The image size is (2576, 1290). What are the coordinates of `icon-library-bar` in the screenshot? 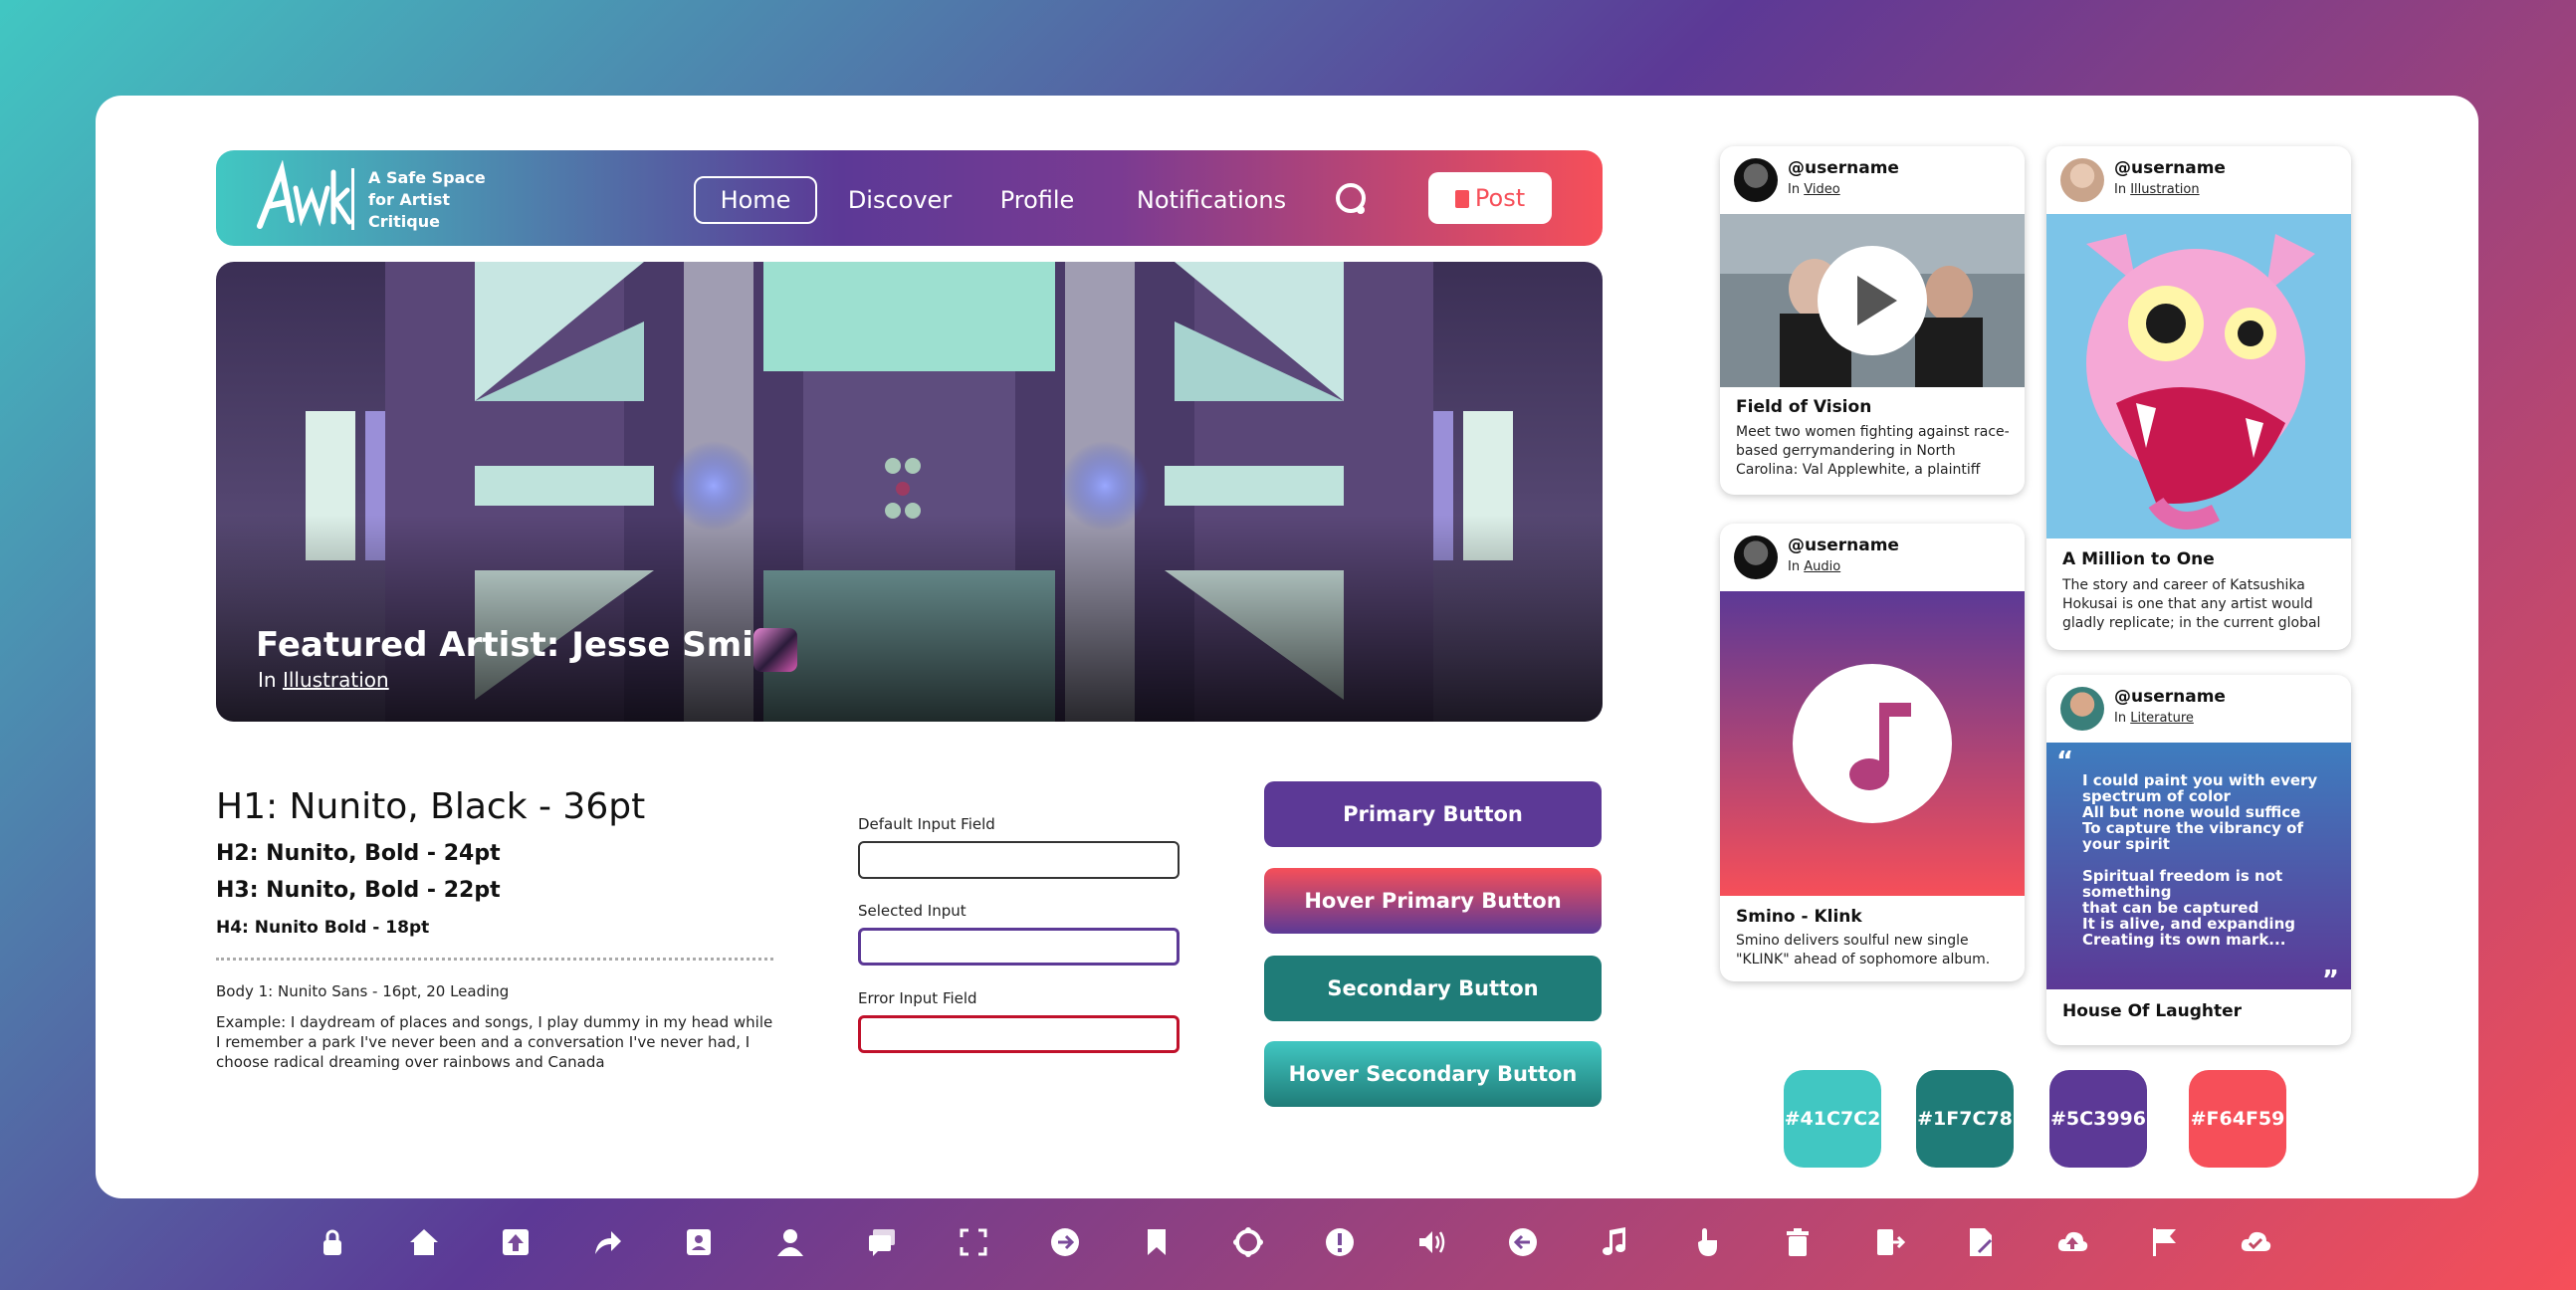 It's located at (1292, 1242).